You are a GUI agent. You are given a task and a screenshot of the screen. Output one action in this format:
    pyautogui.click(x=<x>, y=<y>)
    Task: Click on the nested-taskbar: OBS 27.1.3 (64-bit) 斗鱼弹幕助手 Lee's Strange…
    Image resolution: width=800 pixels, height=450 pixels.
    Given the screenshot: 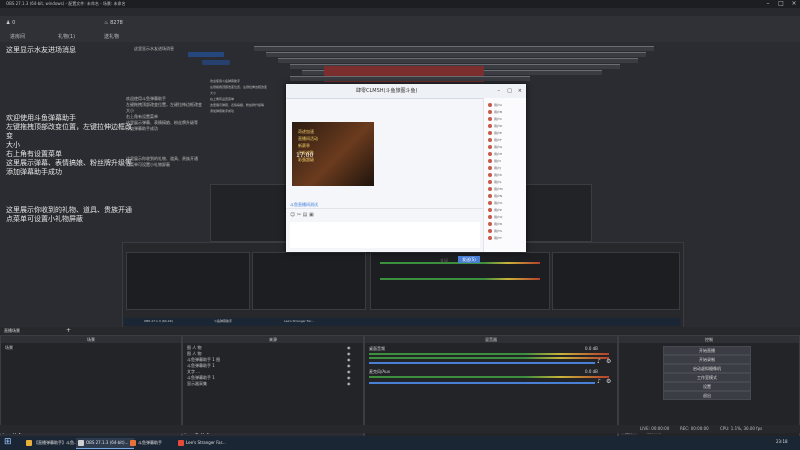 What is the action you would take?
    pyautogui.click(x=402, y=322)
    